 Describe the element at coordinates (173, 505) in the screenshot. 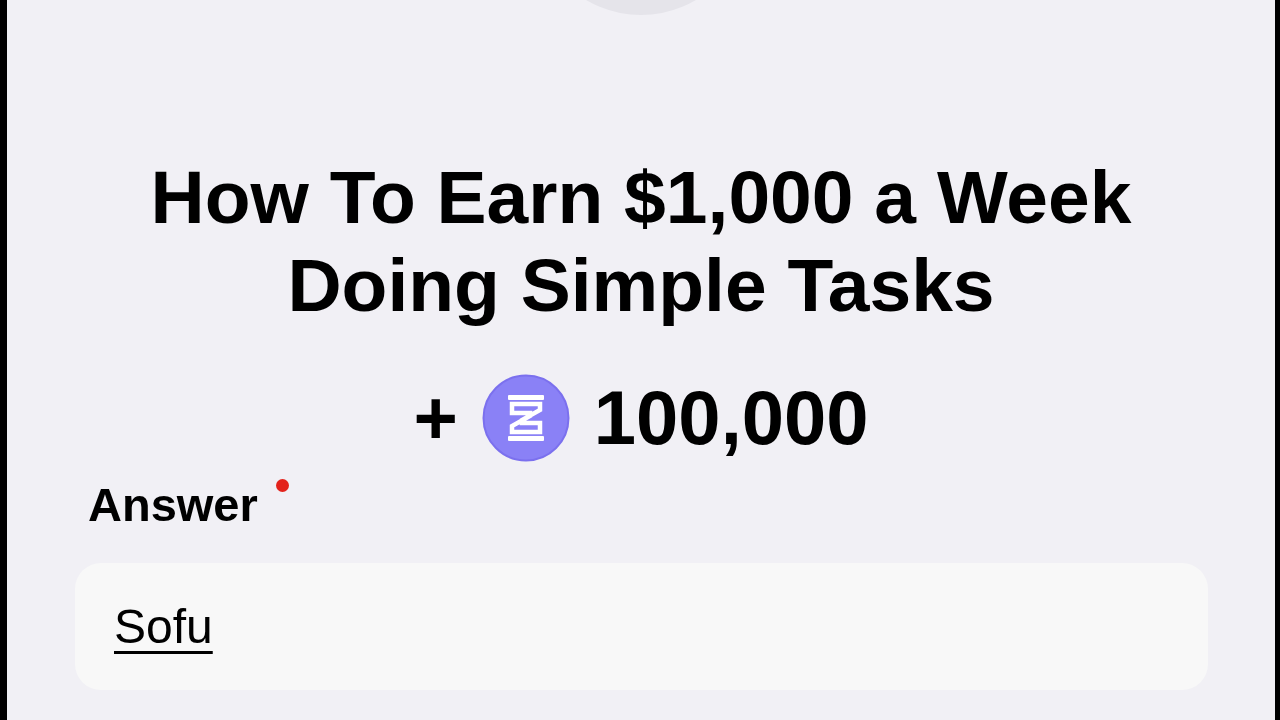

I see `answer-label: Answer` at that location.